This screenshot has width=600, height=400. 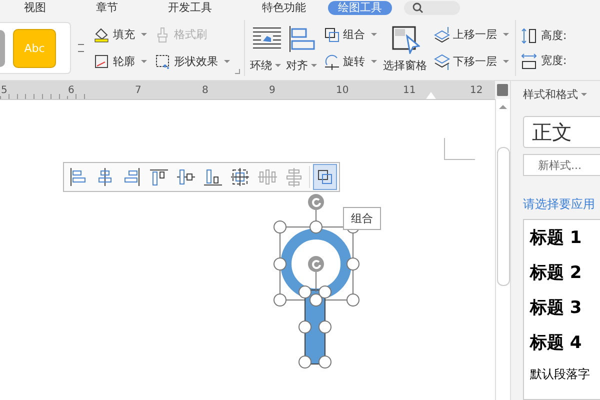 I want to click on ruler-number: 7, so click(x=138, y=90).